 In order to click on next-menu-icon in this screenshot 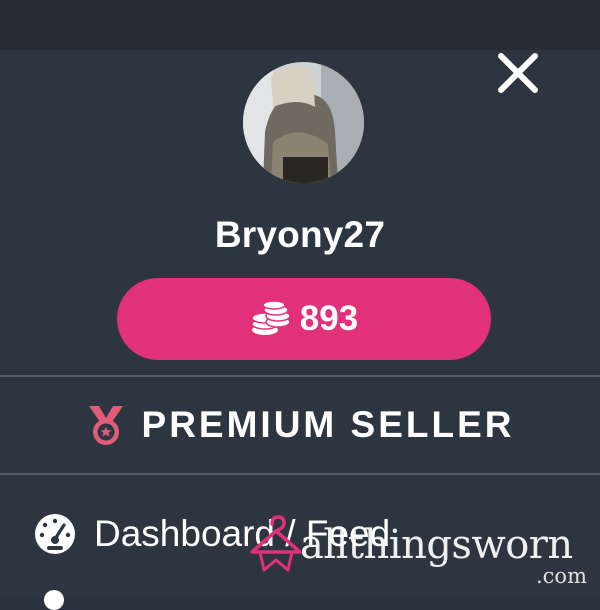, I will do `click(54, 600)`.